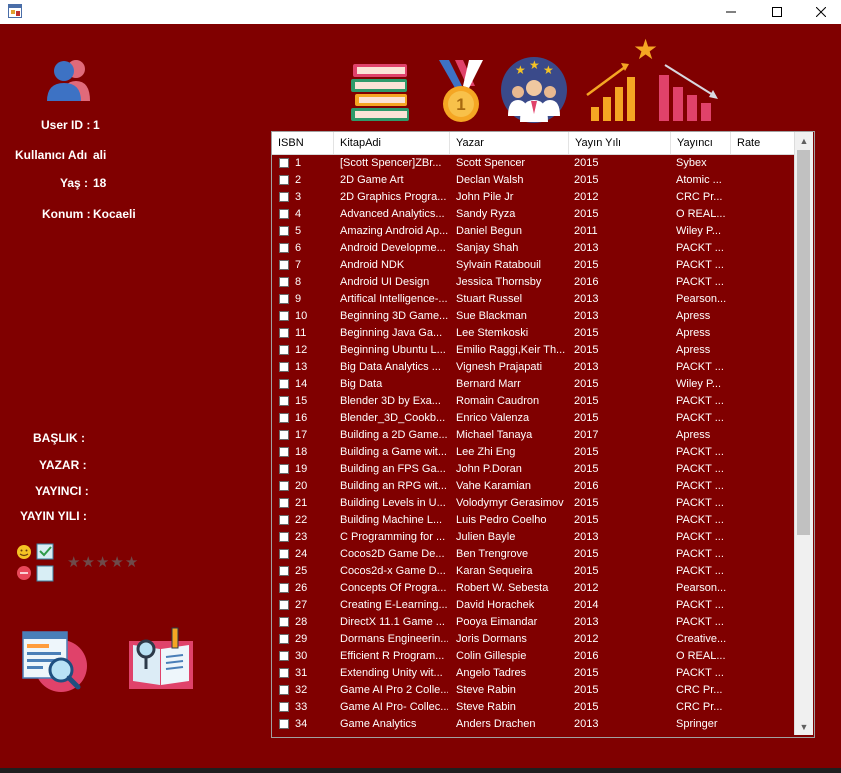  What do you see at coordinates (804, 140) in the screenshot?
I see `scroll-up-arrow-icon: ▲` at bounding box center [804, 140].